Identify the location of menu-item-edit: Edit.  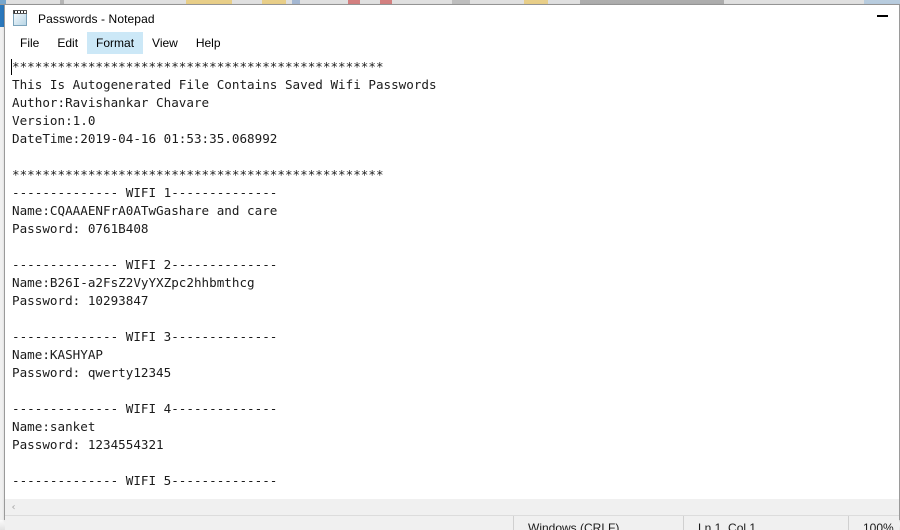
(67, 43).